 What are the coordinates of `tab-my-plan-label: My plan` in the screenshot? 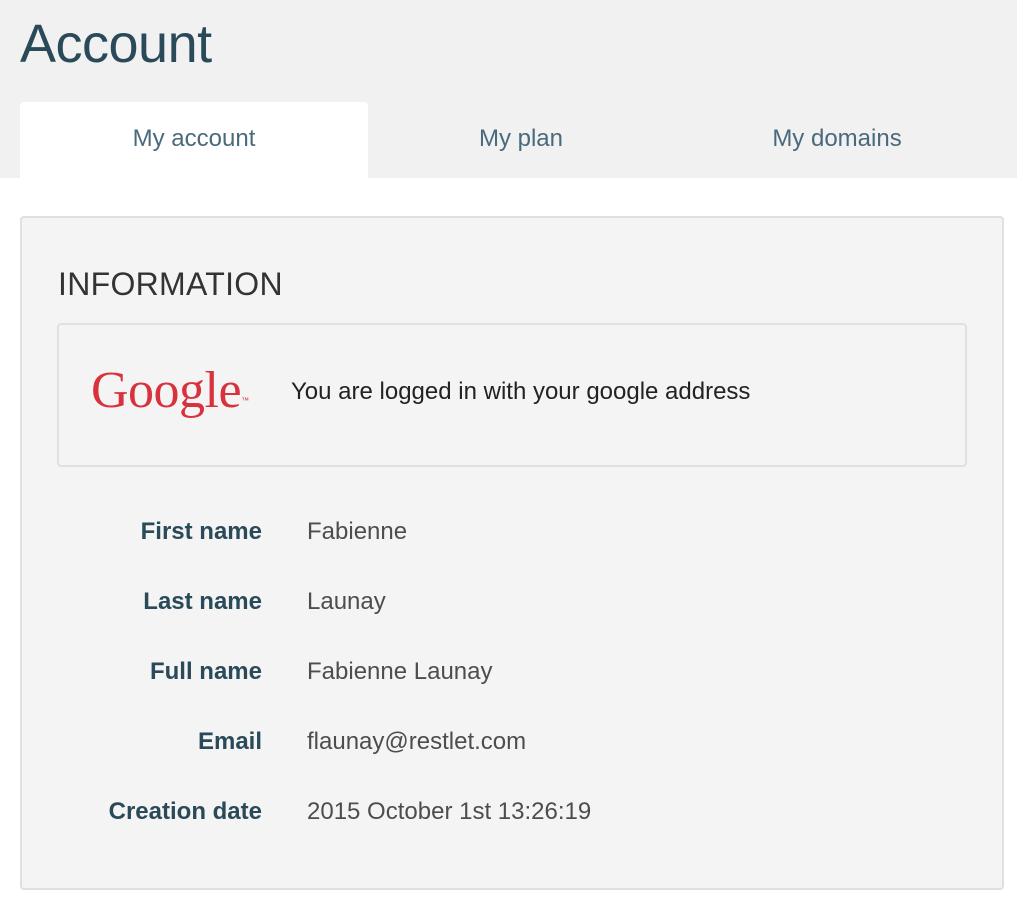 It's located at (521, 138).